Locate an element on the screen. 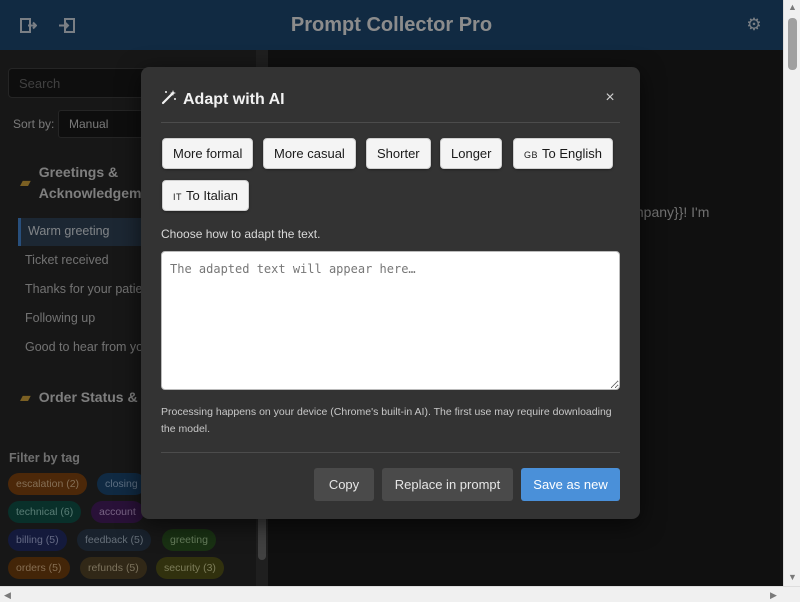 Image resolution: width=800 pixels, height=602 pixels. option-to-english-button: GB To English is located at coordinates (563, 153).